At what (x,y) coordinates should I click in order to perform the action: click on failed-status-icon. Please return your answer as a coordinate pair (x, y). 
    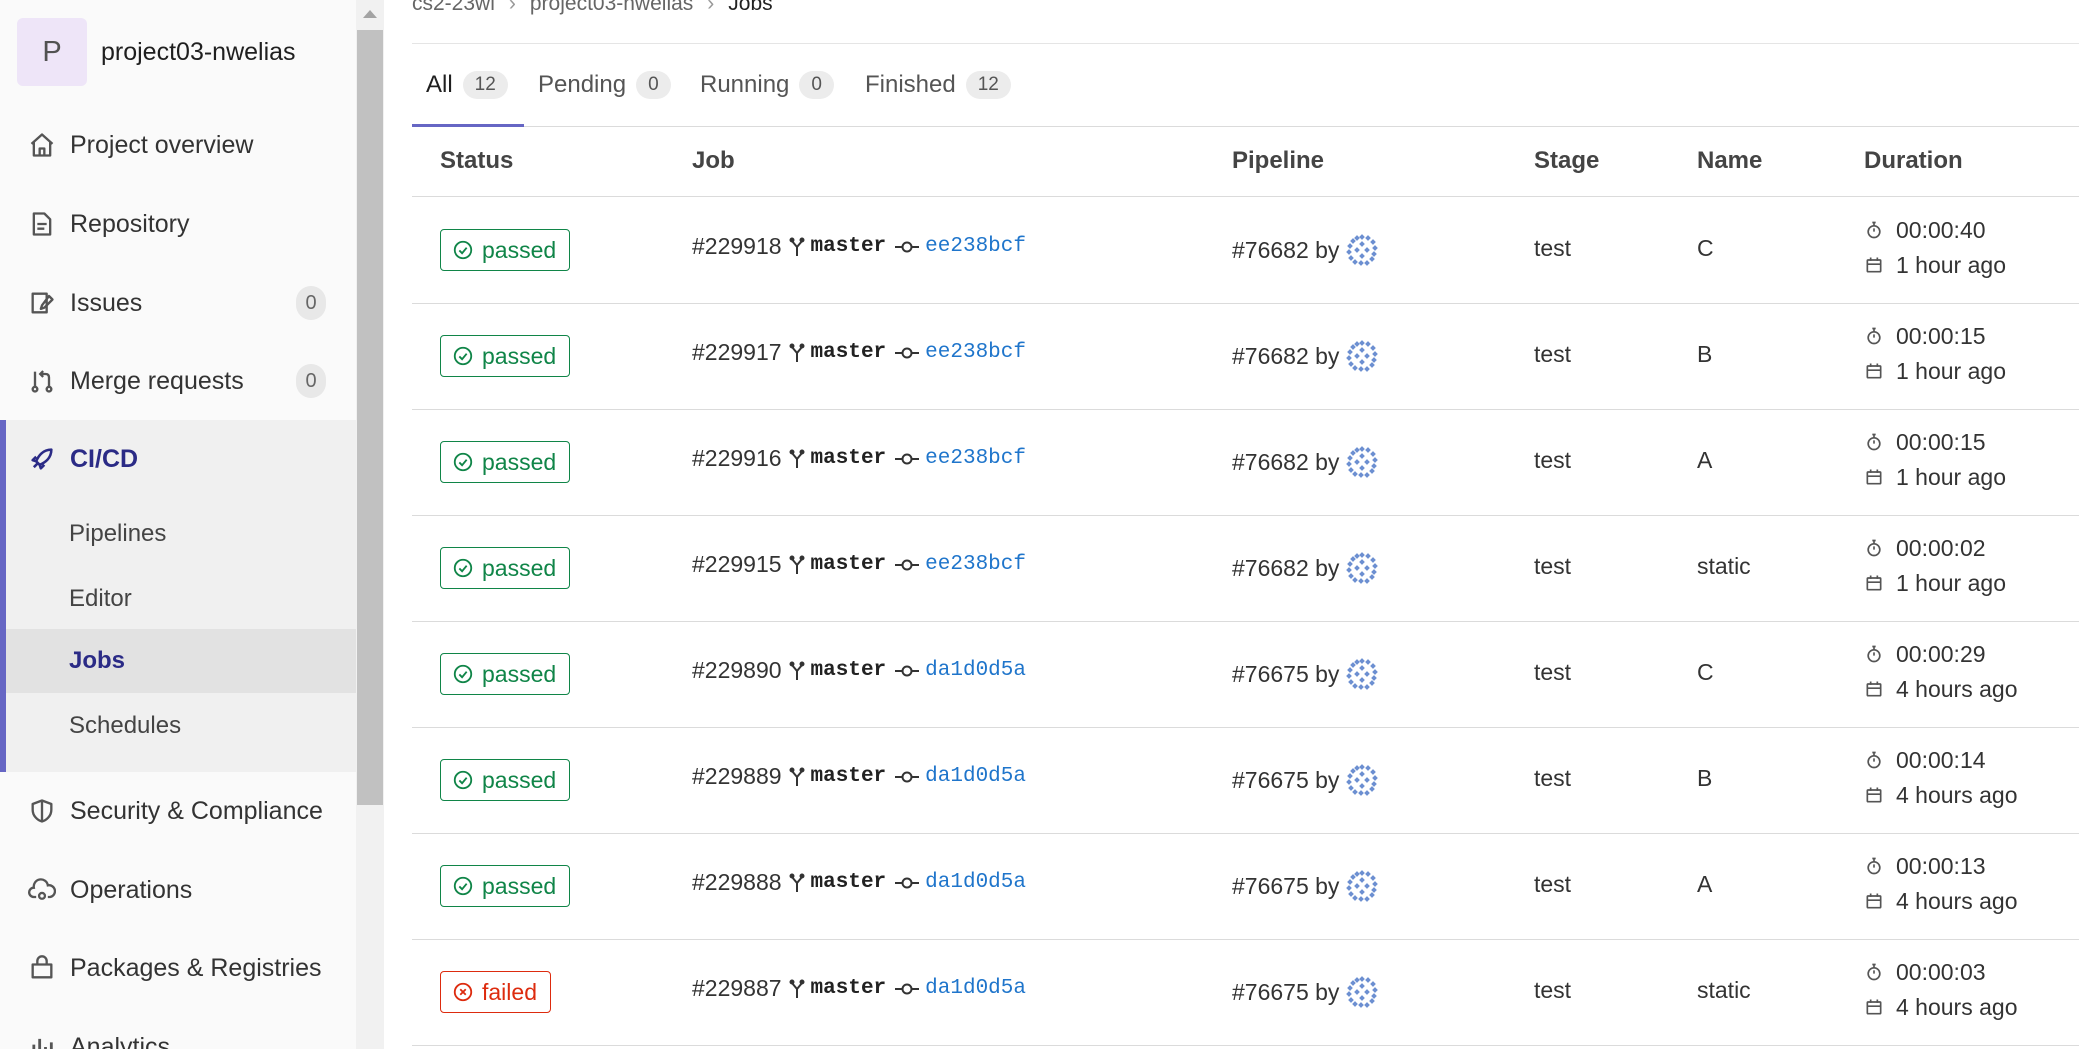
    Looking at the image, I should click on (467, 992).